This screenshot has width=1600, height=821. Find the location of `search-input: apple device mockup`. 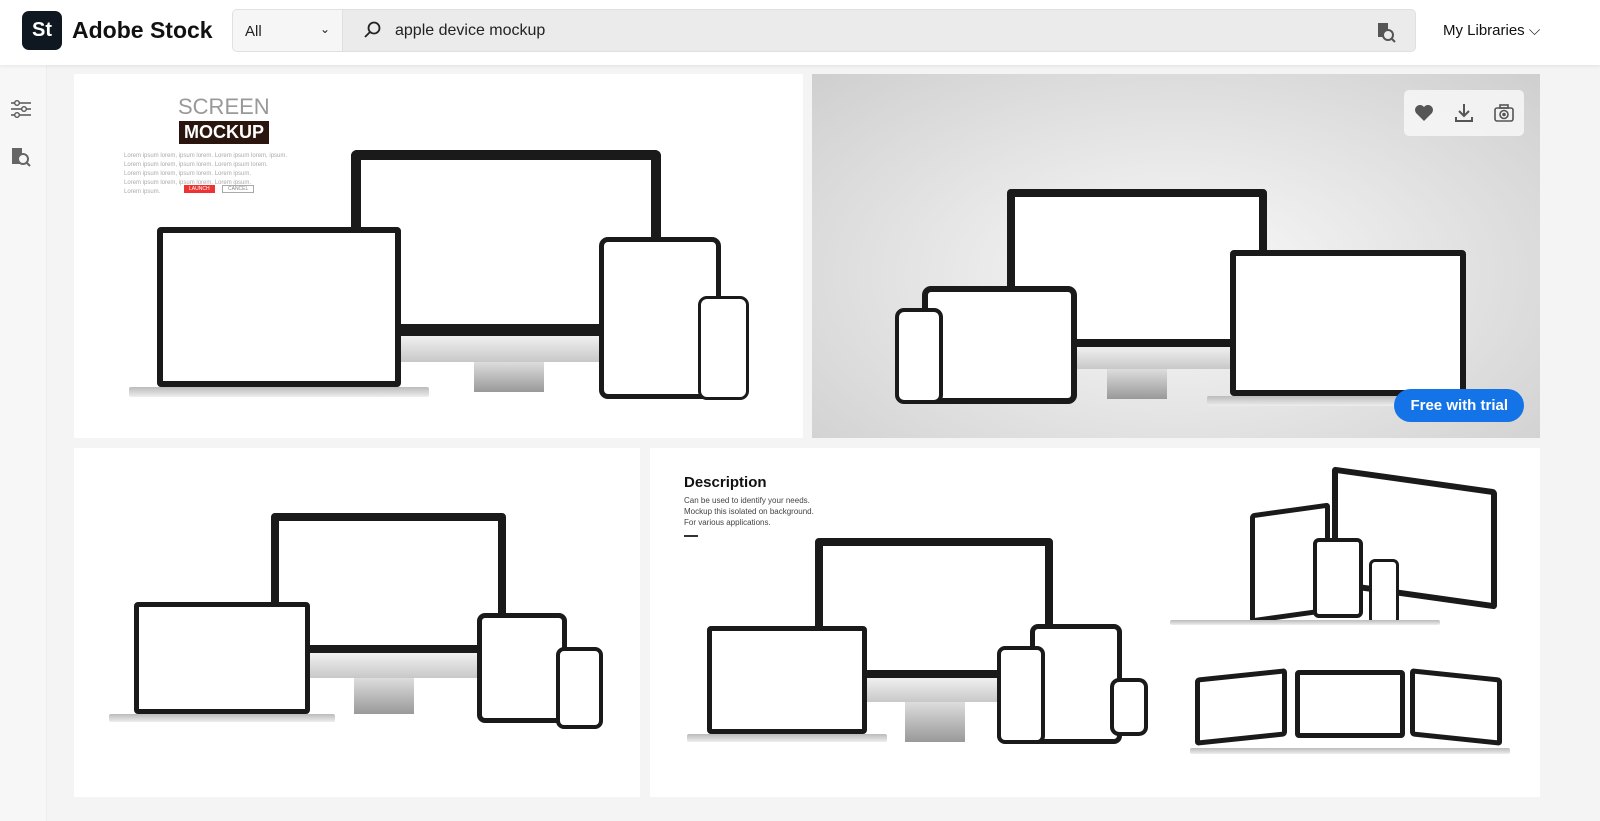

search-input: apple device mockup is located at coordinates (470, 31).